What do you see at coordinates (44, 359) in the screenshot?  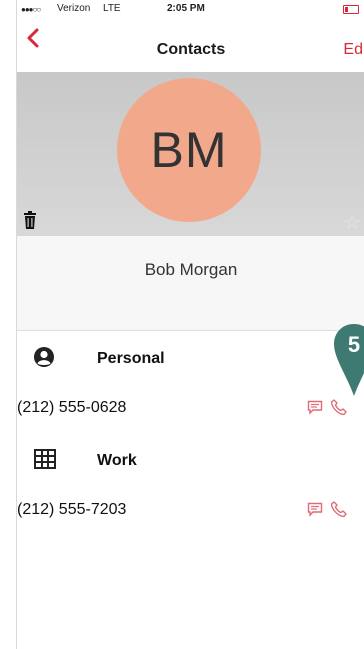 I see `person-circle-icon` at bounding box center [44, 359].